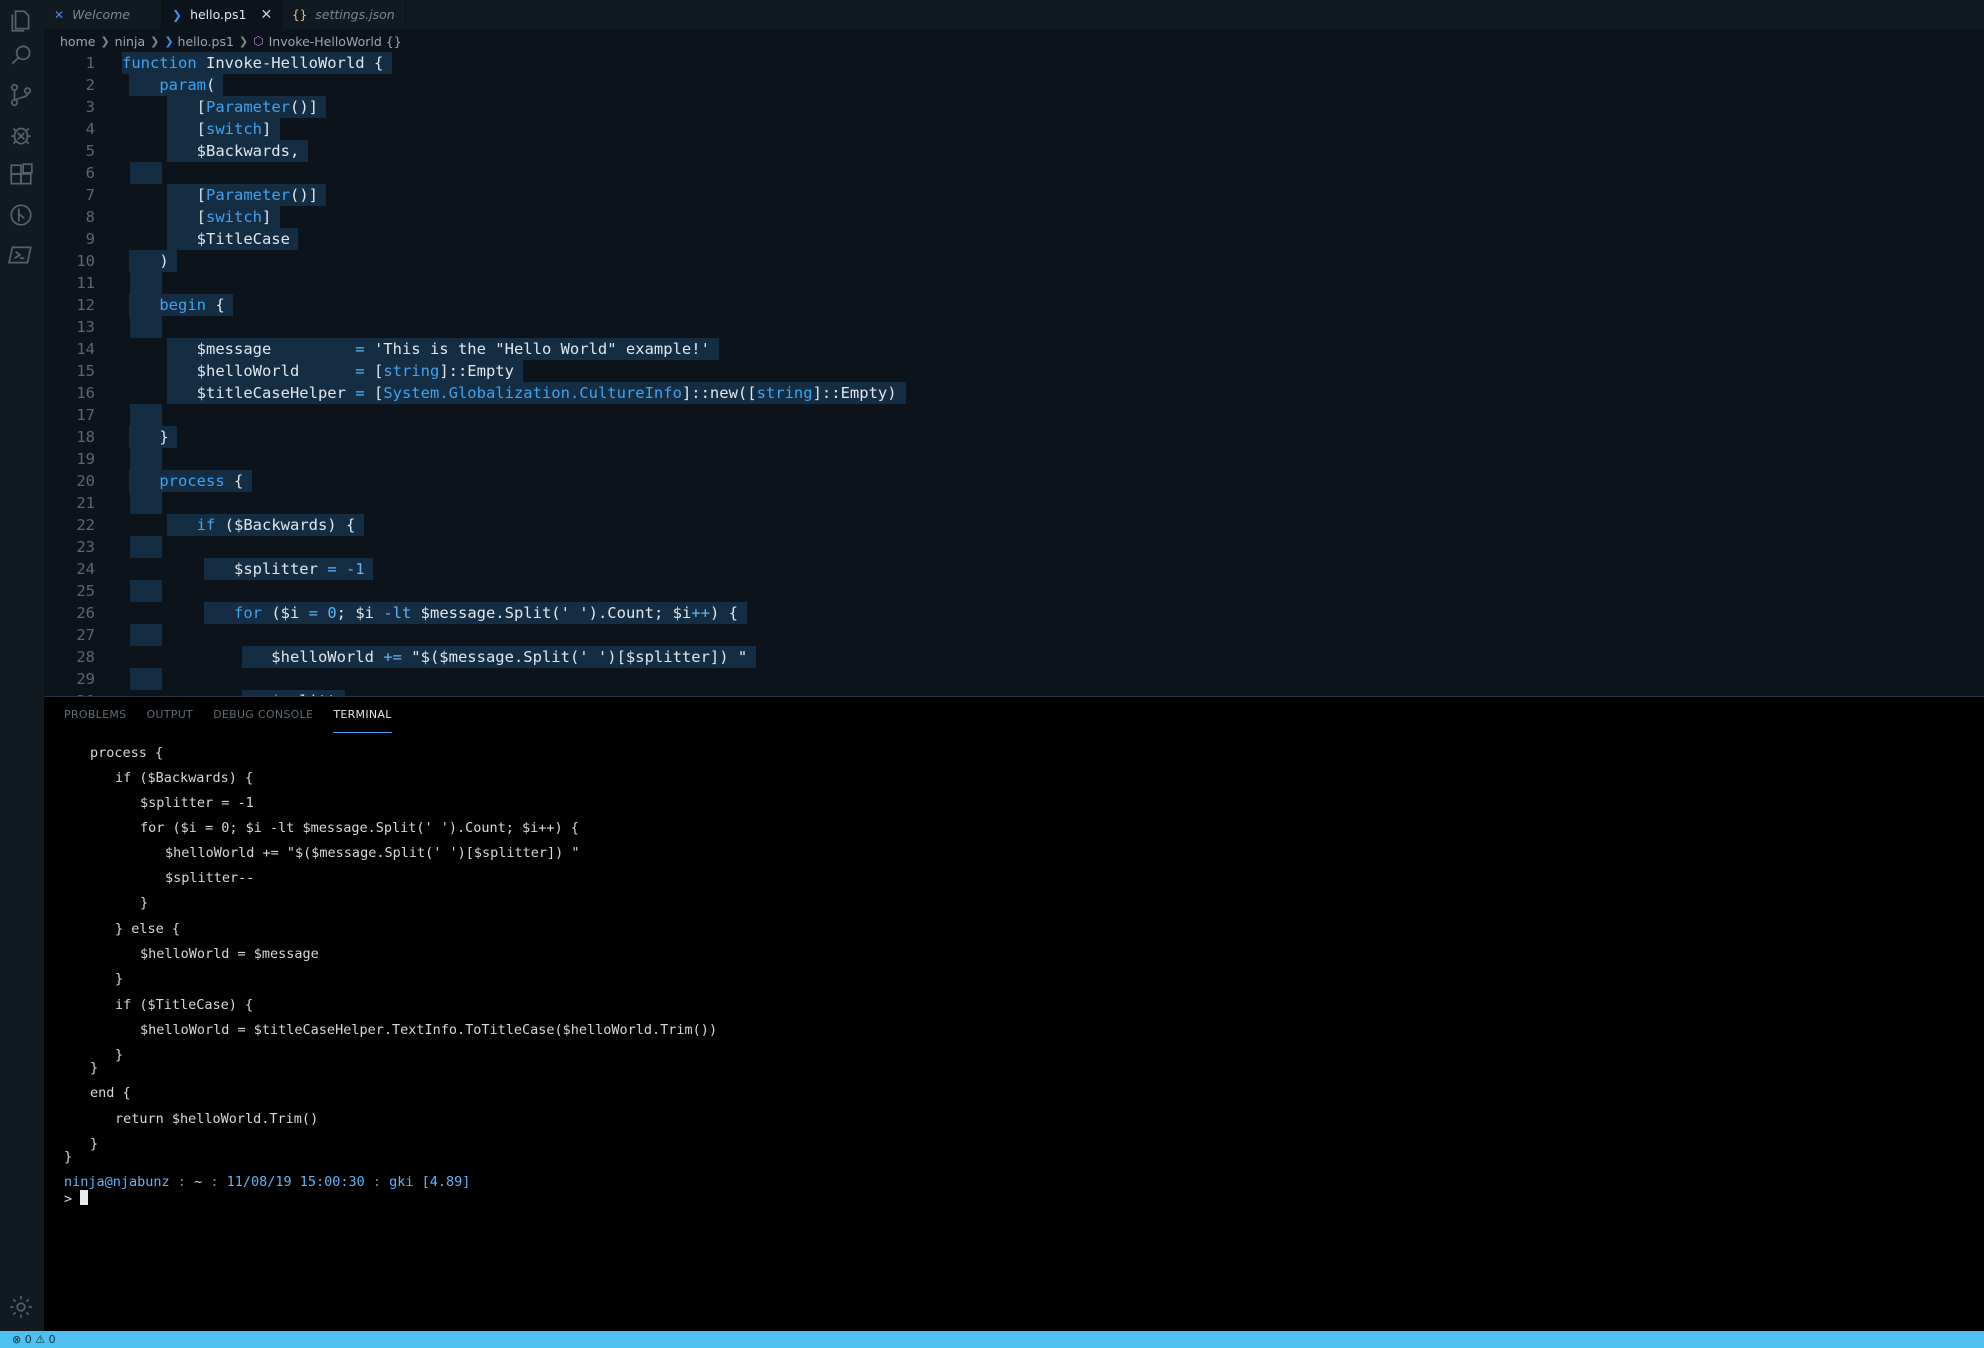 This screenshot has height=1348, width=1984. I want to click on code-line: 27, so click(1014, 635).